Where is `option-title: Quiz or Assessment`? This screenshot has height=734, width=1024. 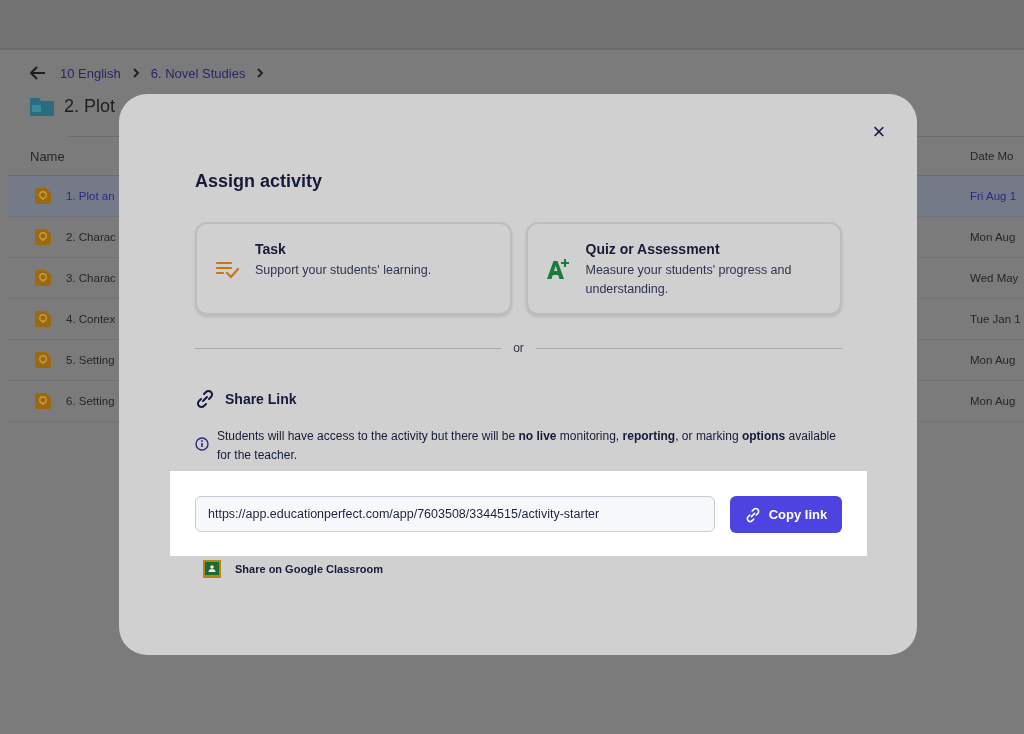 option-title: Quiz or Assessment is located at coordinates (653, 249).